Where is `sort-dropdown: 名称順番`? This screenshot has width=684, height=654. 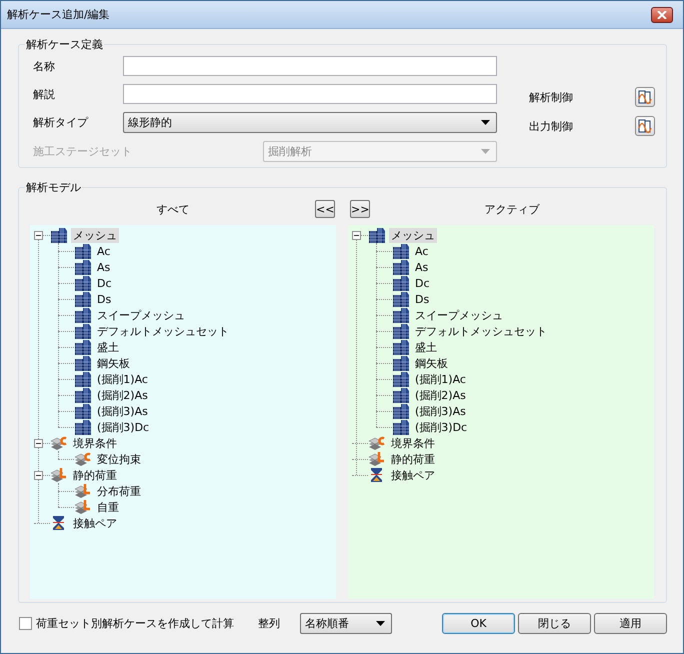
sort-dropdown: 名称順番 is located at coordinates (346, 623).